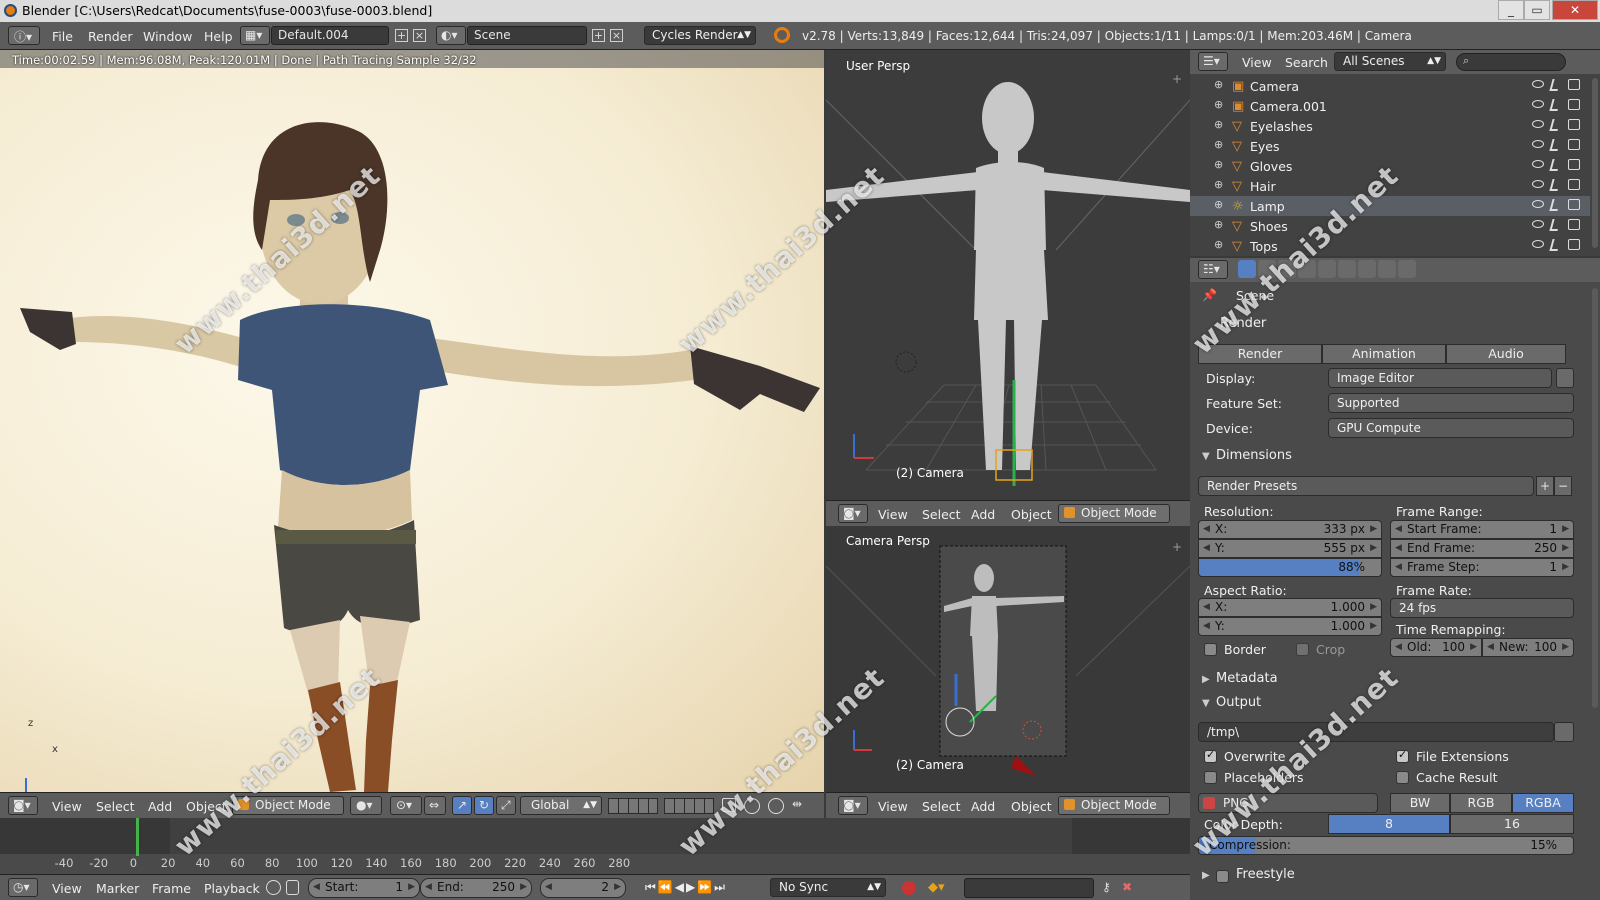  What do you see at coordinates (1210, 649) in the screenshot?
I see `border-checkbox` at bounding box center [1210, 649].